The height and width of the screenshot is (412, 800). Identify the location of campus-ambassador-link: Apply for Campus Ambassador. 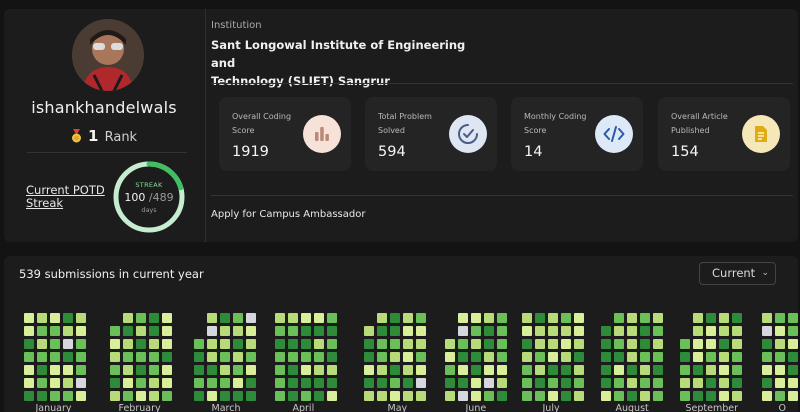
(288, 214).